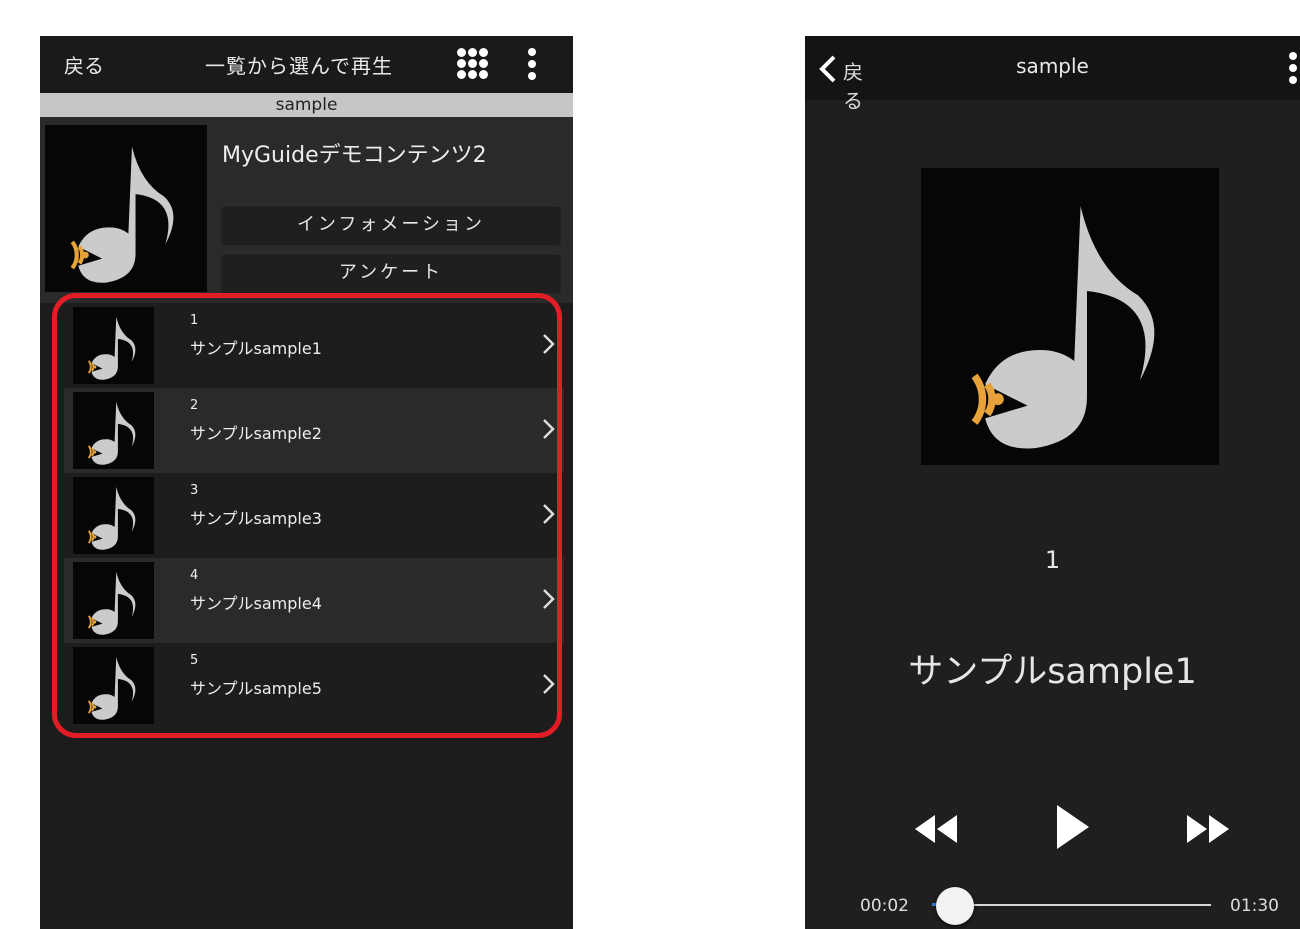 The image size is (1300, 929). I want to click on list-item: 2 サンプルsample2, so click(314, 430).